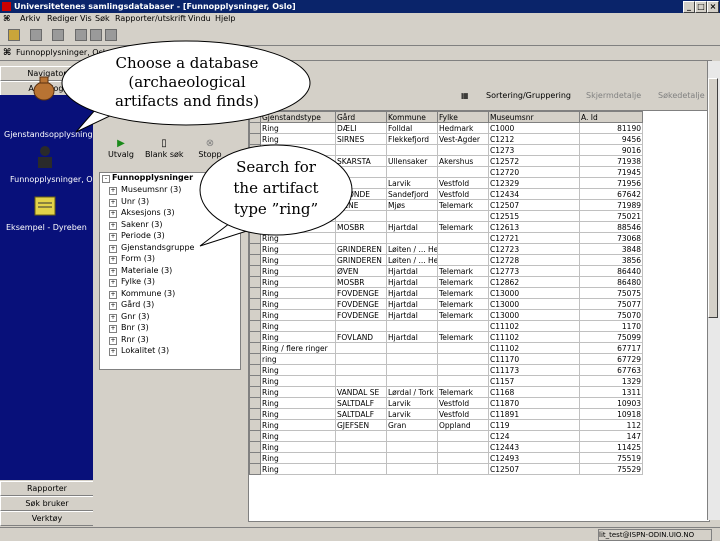 The width and height of the screenshot is (720, 541). I want to click on menu-vis: Vis, so click(86, 19).